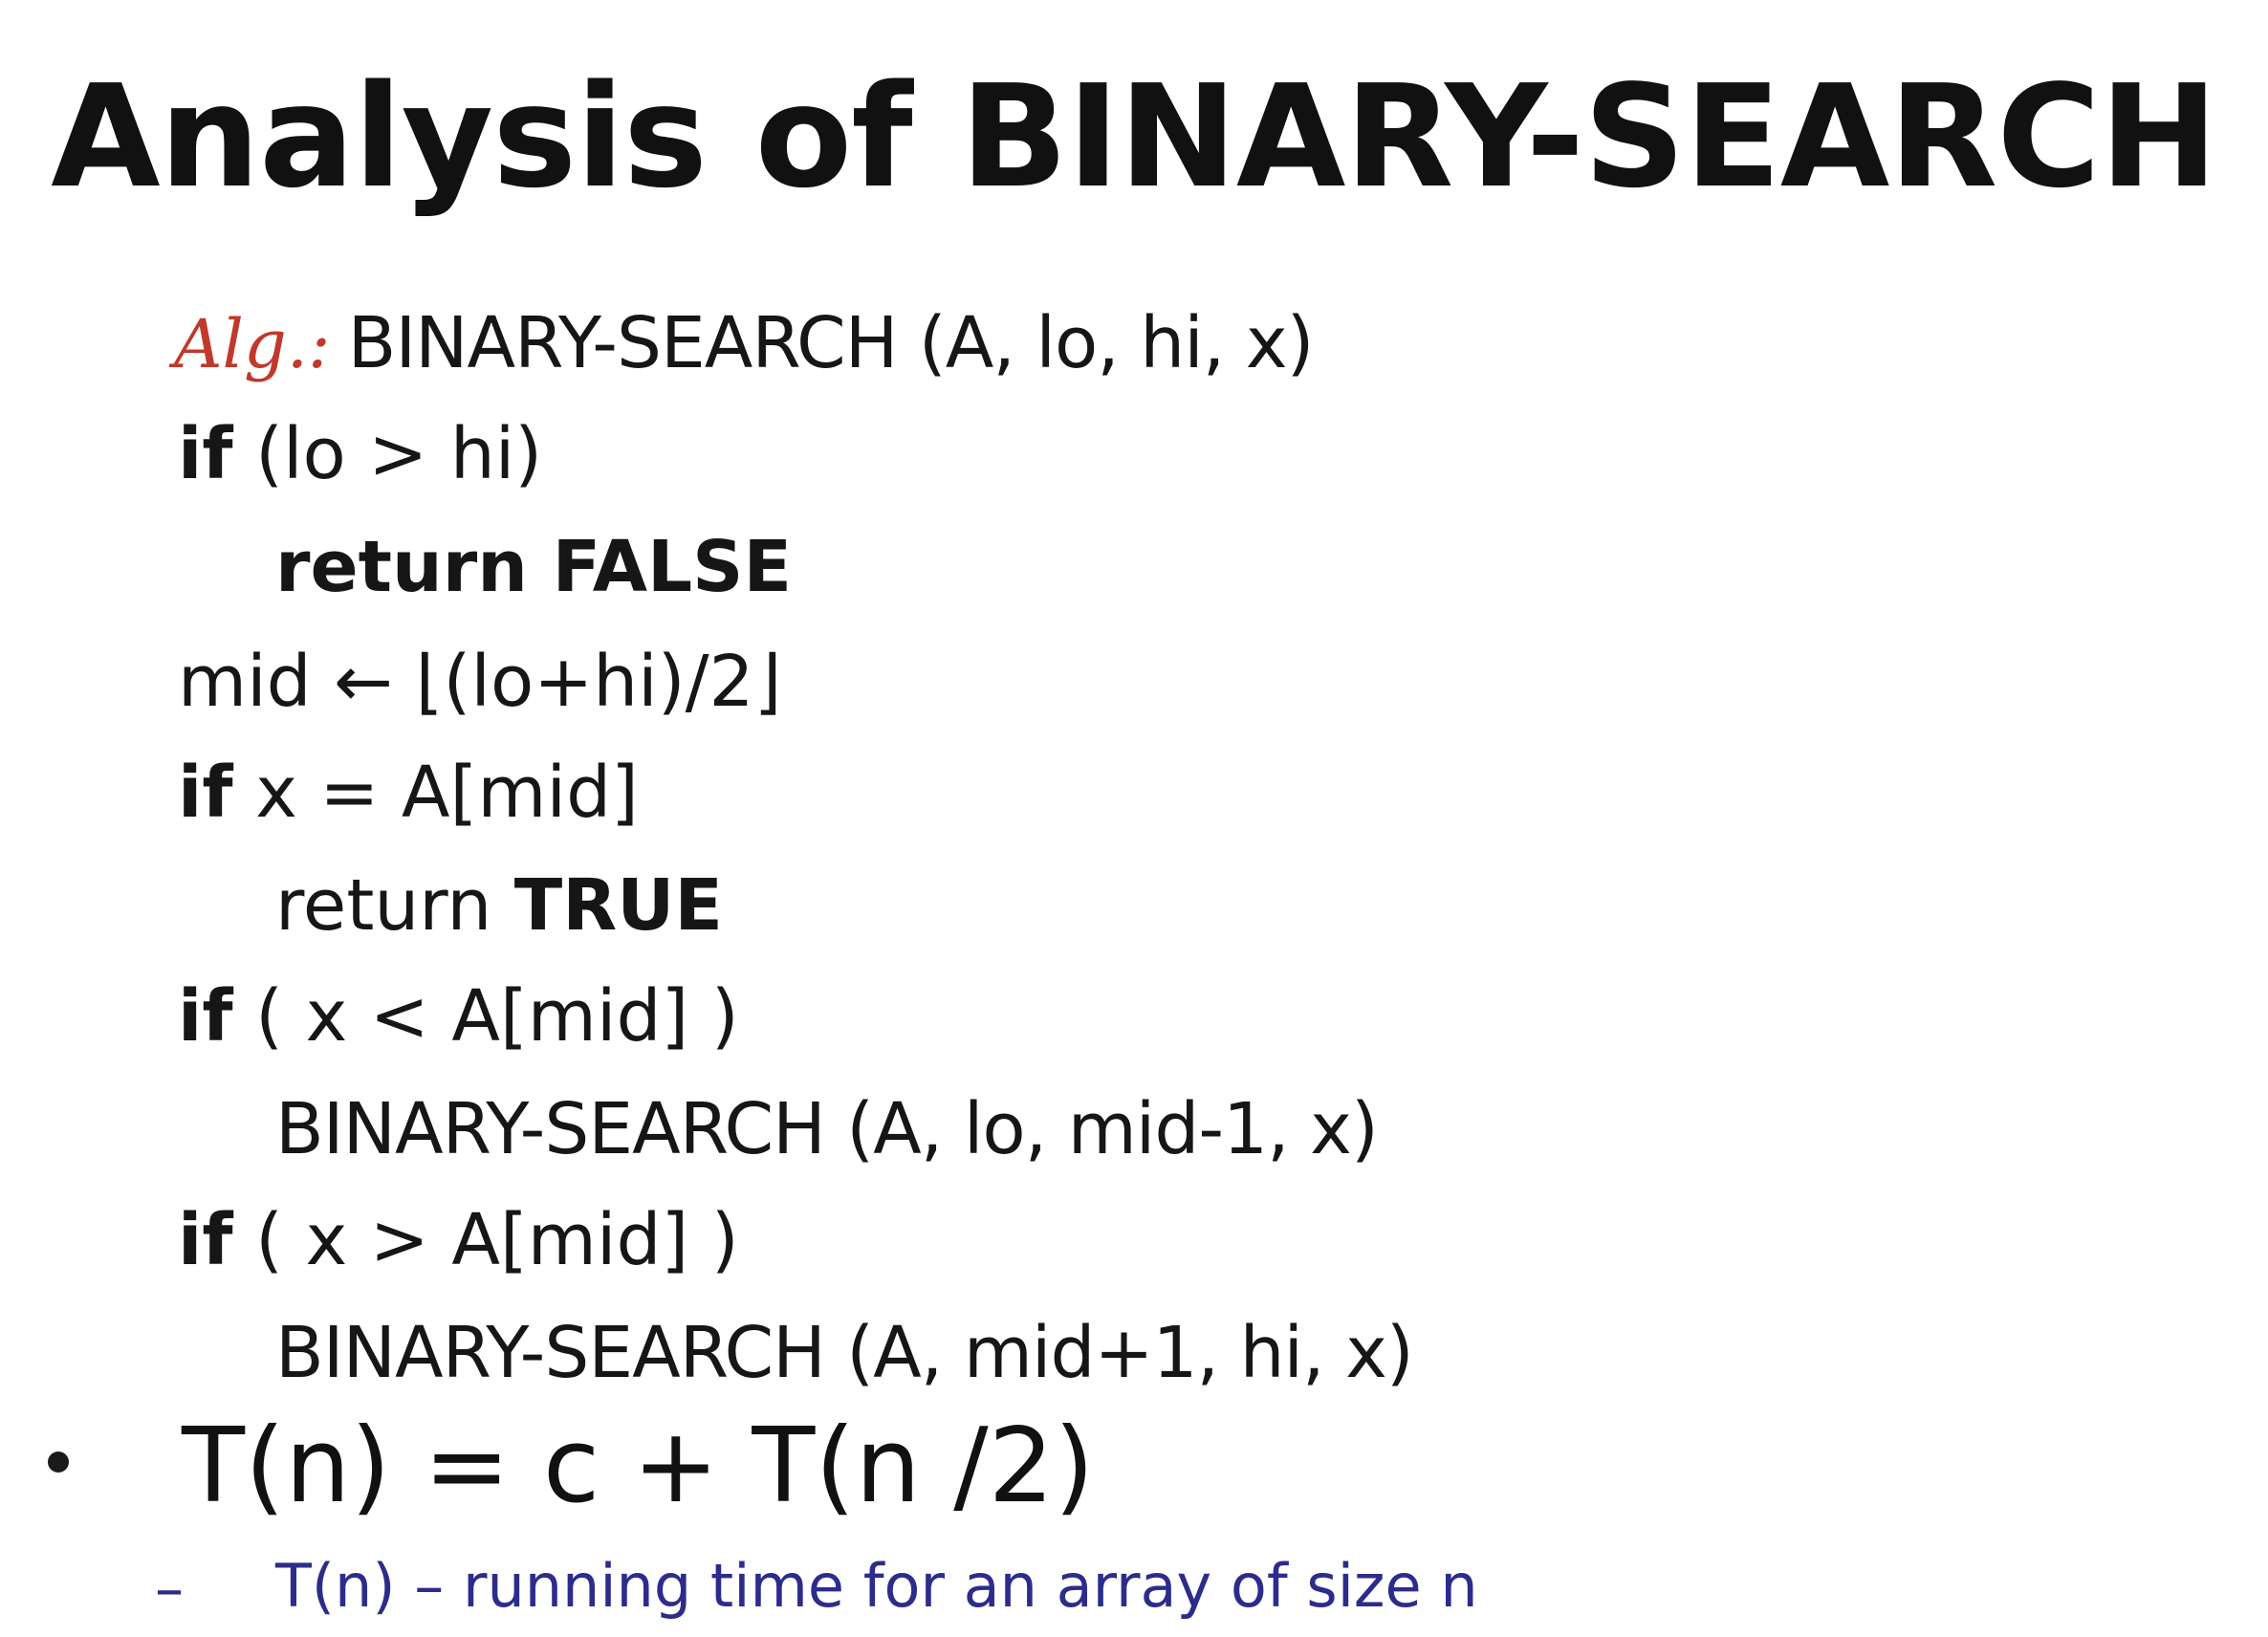 The image size is (2268, 1637). What do you see at coordinates (459, 1016) in the screenshot?
I see `code-line-6: if ( x < A[mid] )` at bounding box center [459, 1016].